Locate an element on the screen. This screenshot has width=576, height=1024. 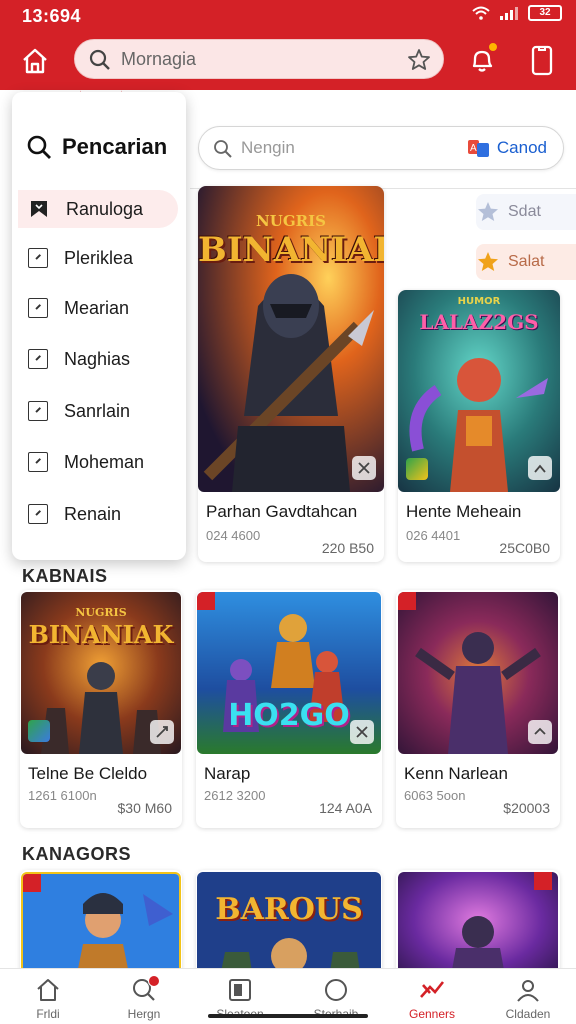
game-card: Kenn Narlean 6063 5oon $20003 is located at coordinates (478, 709).